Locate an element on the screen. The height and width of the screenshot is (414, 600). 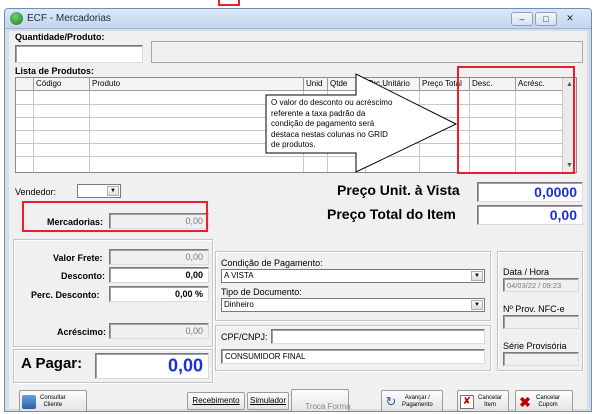
arrow-callout-shape is located at coordinates (361, 123).